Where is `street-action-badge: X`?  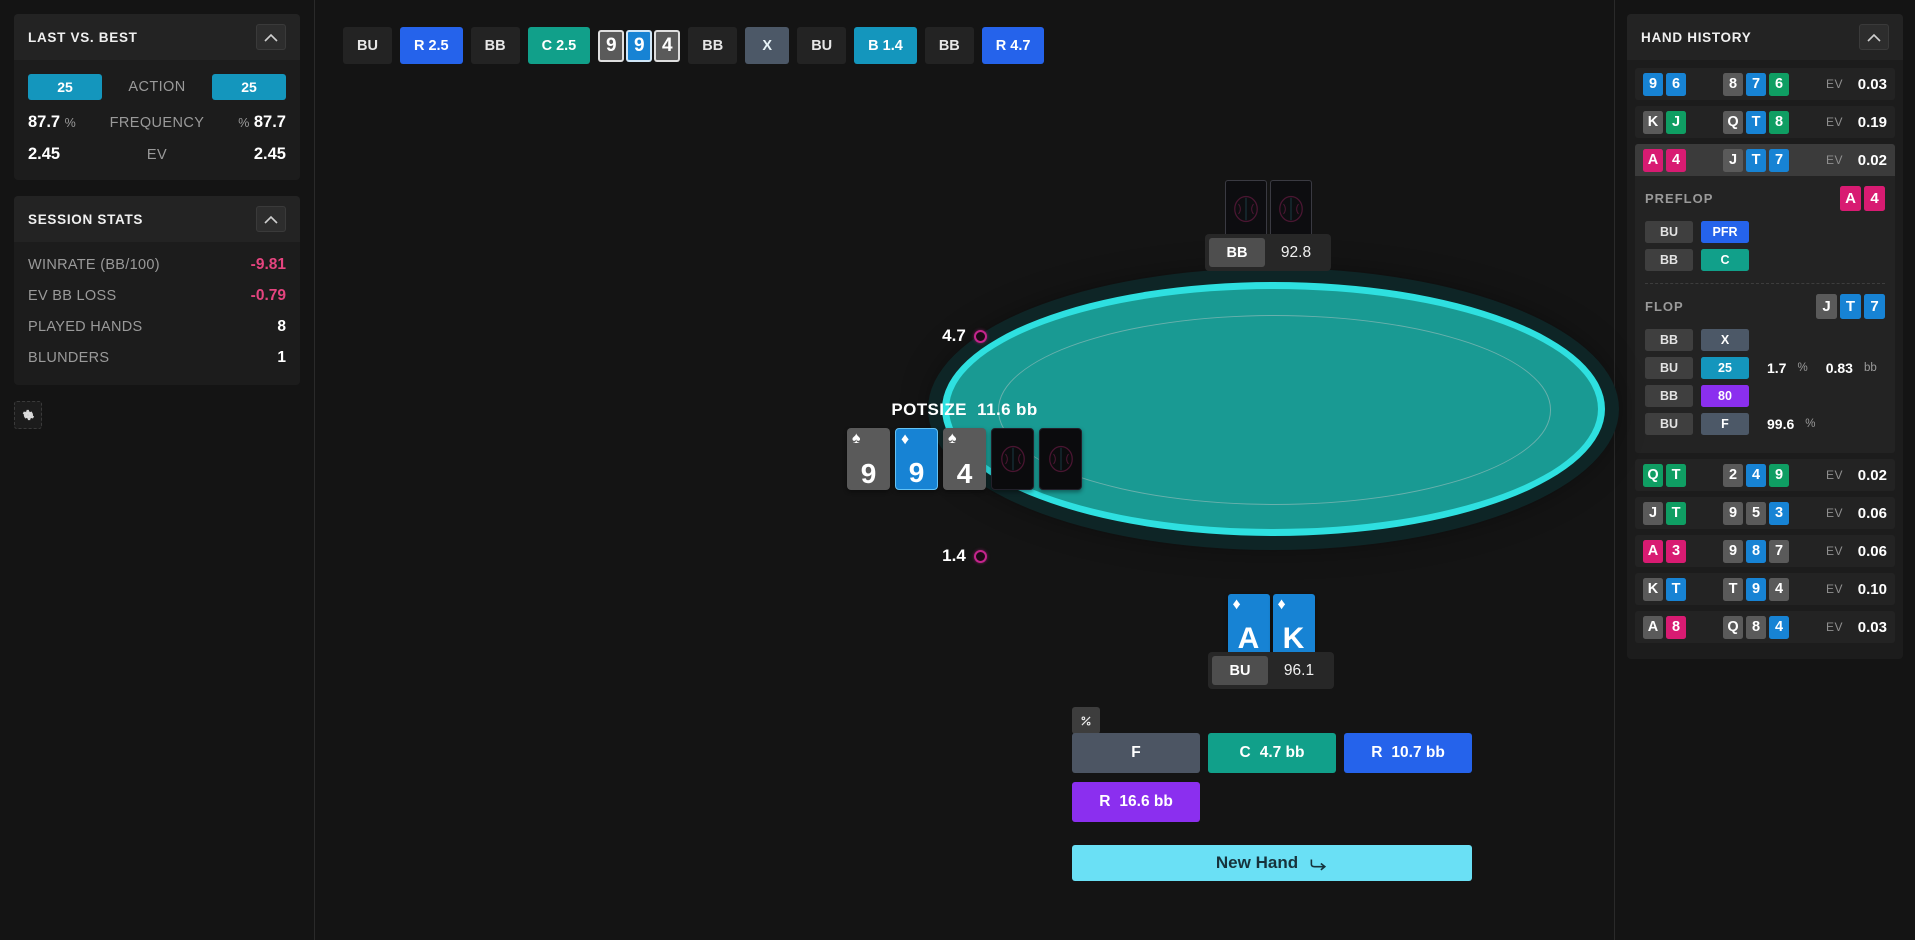 street-action-badge: X is located at coordinates (1725, 340).